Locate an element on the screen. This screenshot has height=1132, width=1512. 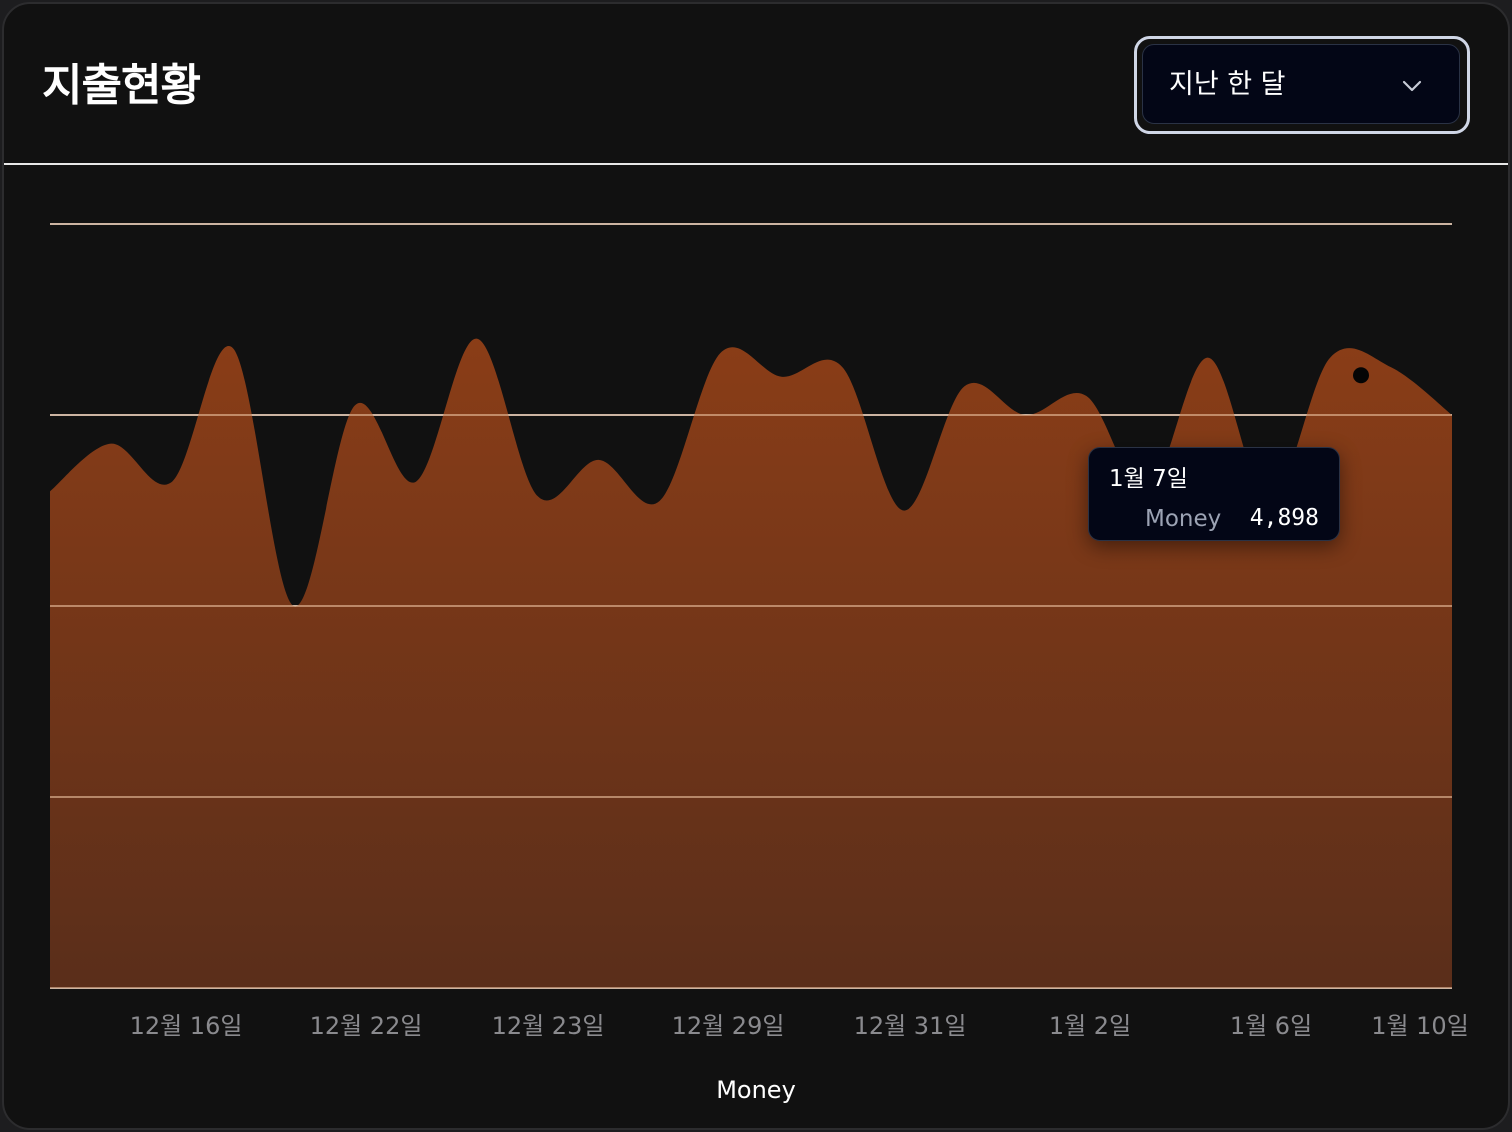
x-tick-label: 12월 16일 is located at coordinates (186, 1026).